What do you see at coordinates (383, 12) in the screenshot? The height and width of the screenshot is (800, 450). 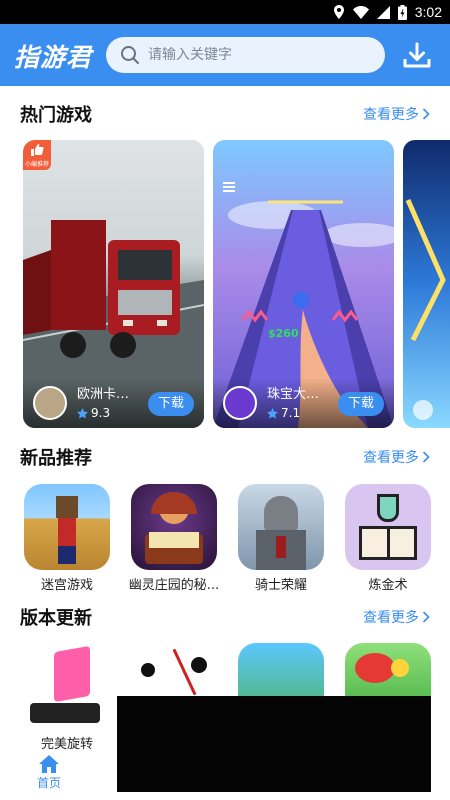 I see `signal-icon` at bounding box center [383, 12].